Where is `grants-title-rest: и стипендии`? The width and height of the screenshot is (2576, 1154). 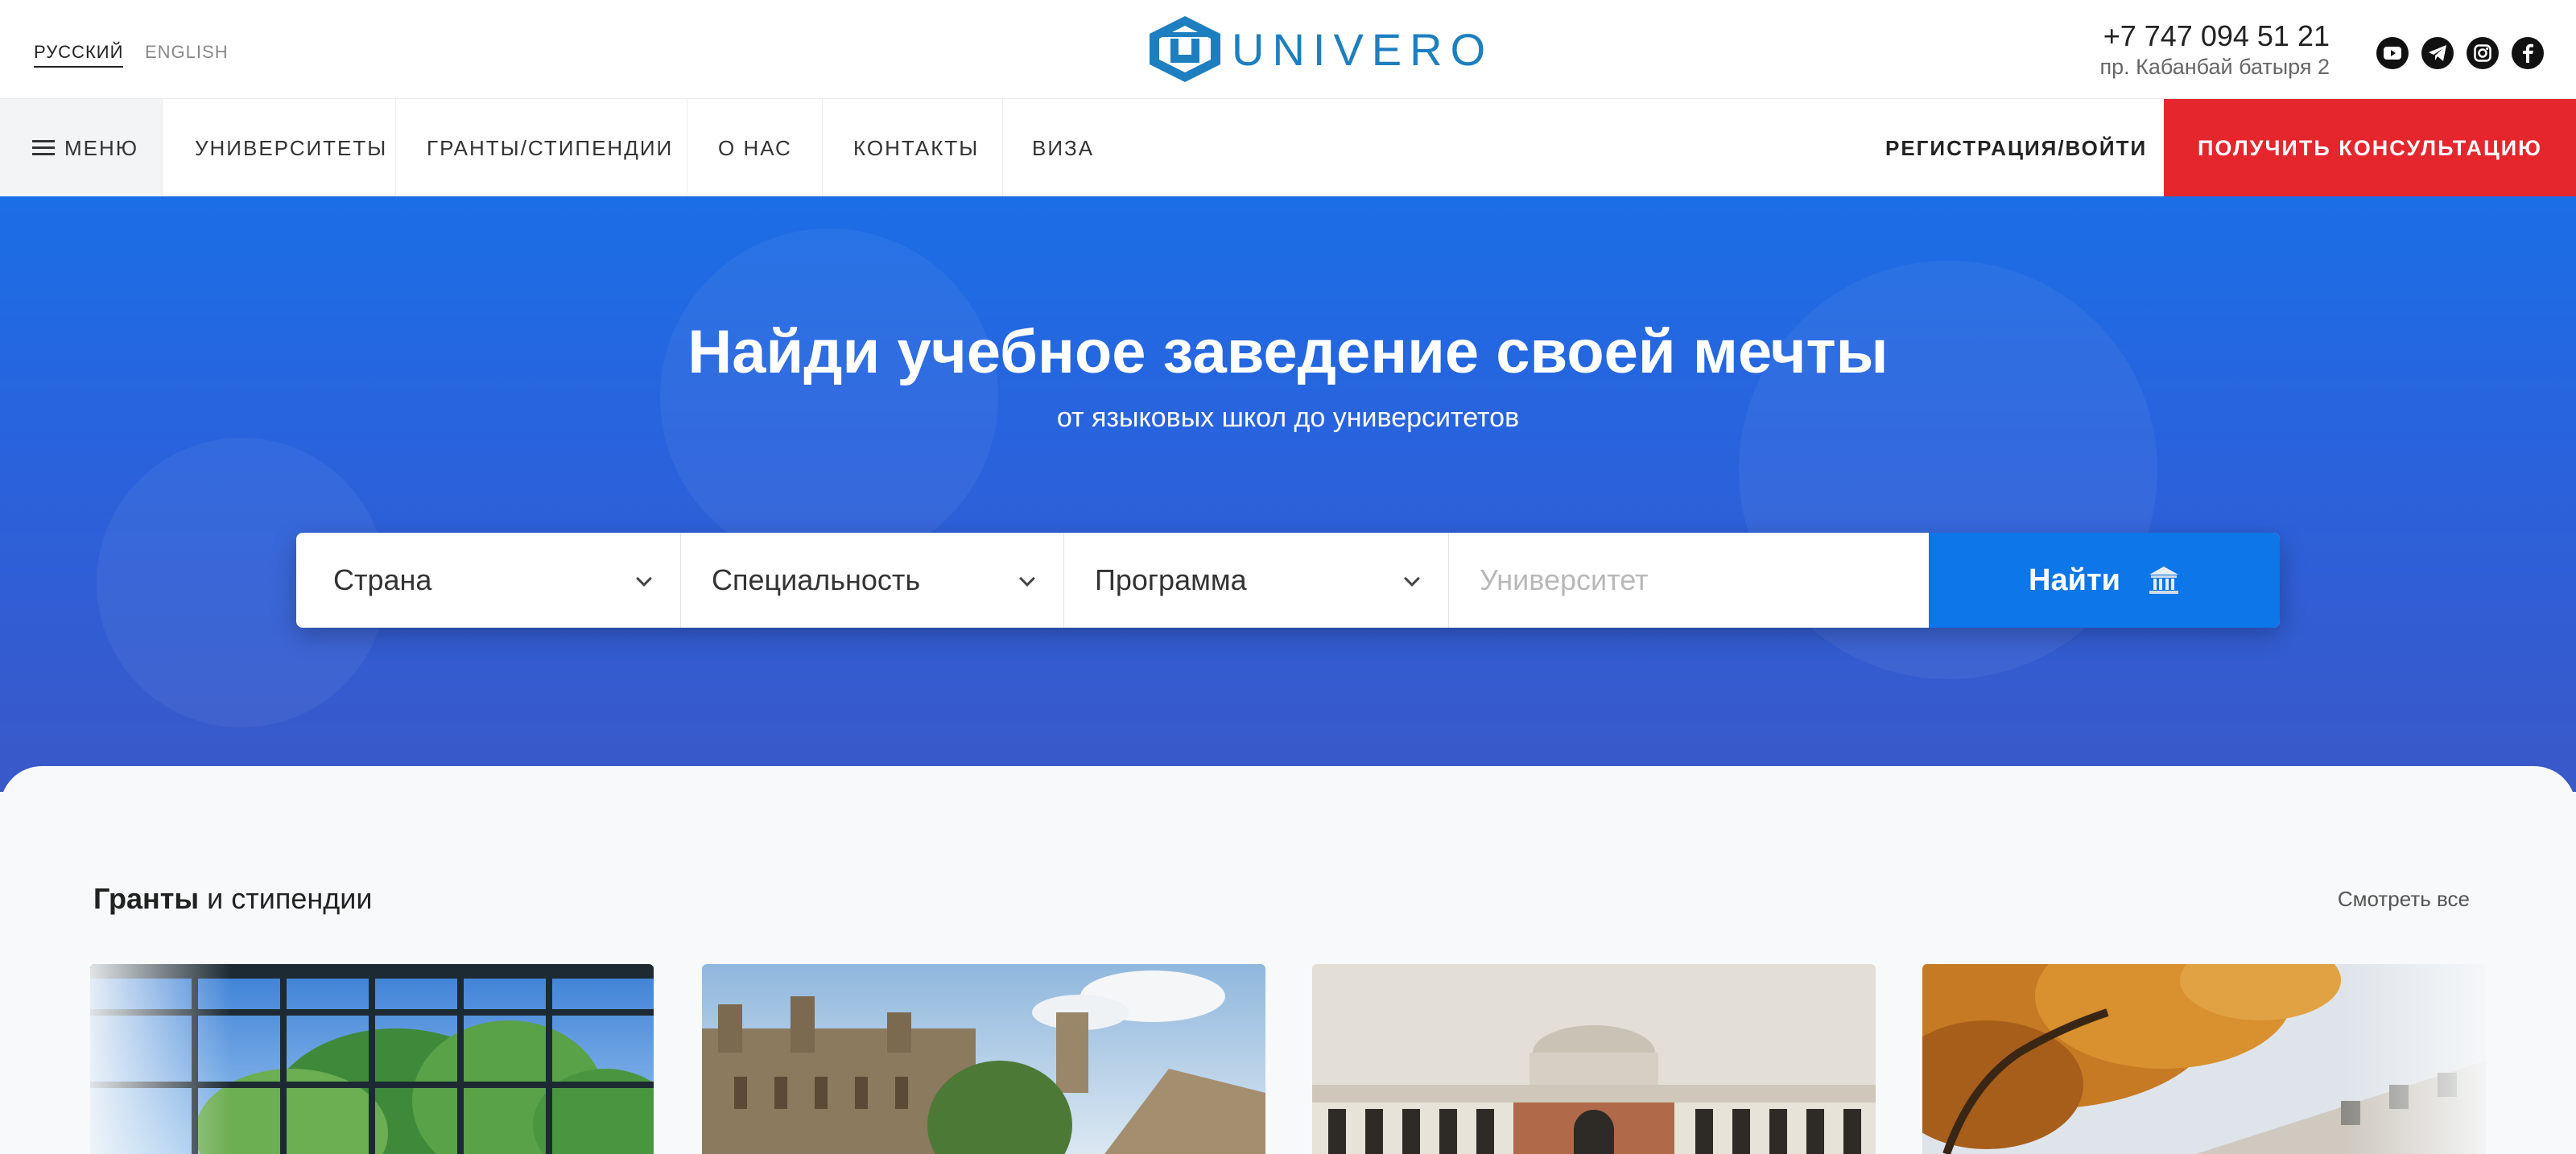 grants-title-rest: и стипендии is located at coordinates (286, 898).